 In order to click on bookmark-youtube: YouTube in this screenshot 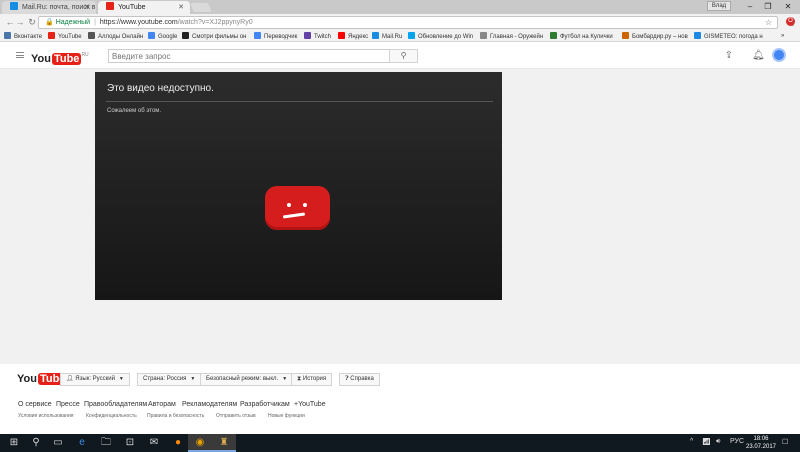, I will do `click(67, 36)`.